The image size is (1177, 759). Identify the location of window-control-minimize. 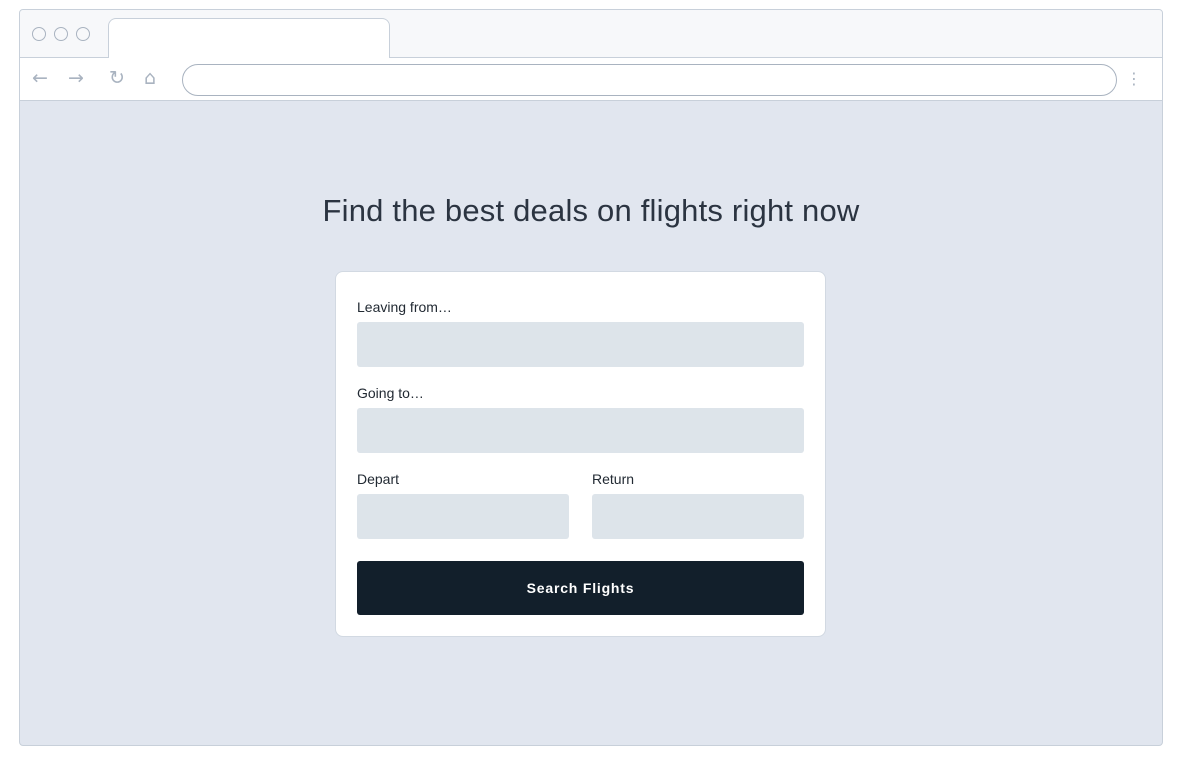
(61, 34).